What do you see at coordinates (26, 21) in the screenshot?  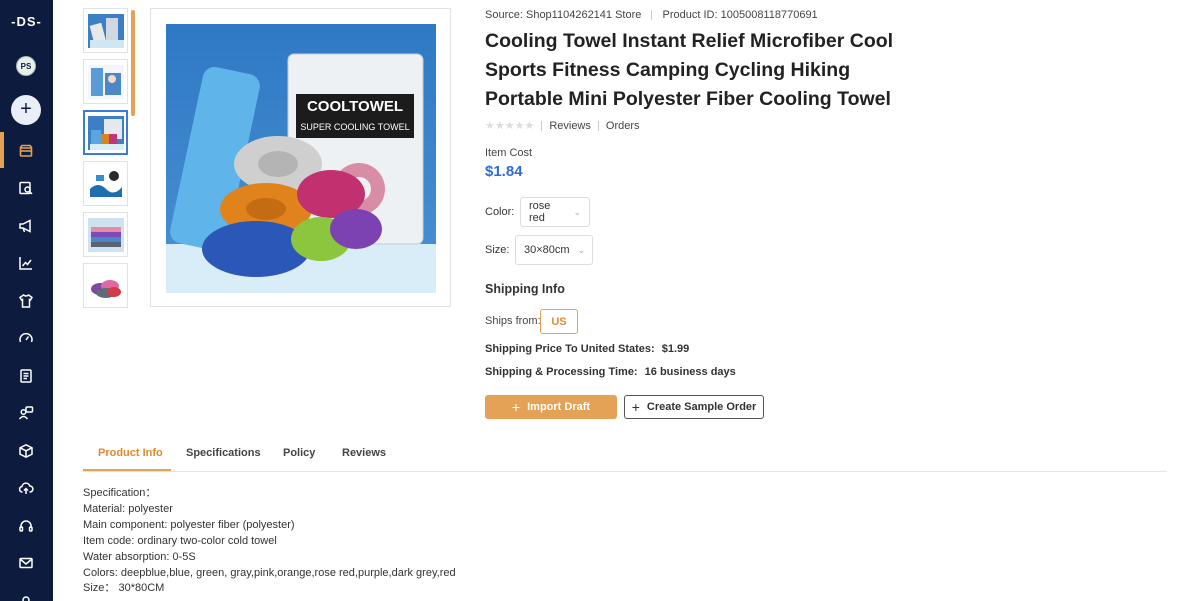 I see `app-logo: -DS-` at bounding box center [26, 21].